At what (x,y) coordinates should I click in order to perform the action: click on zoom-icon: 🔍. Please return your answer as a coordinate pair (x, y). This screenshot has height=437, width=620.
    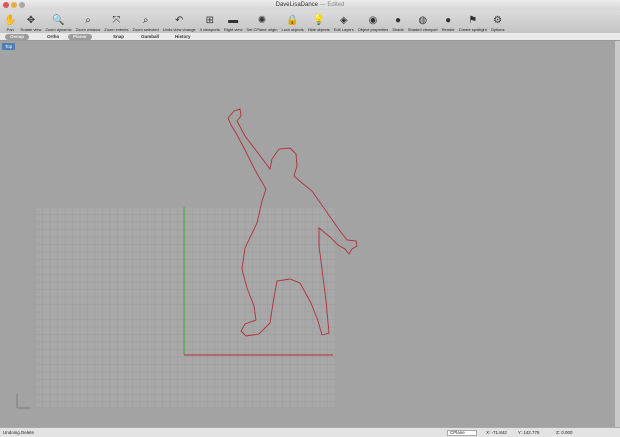
    Looking at the image, I should click on (58, 20).